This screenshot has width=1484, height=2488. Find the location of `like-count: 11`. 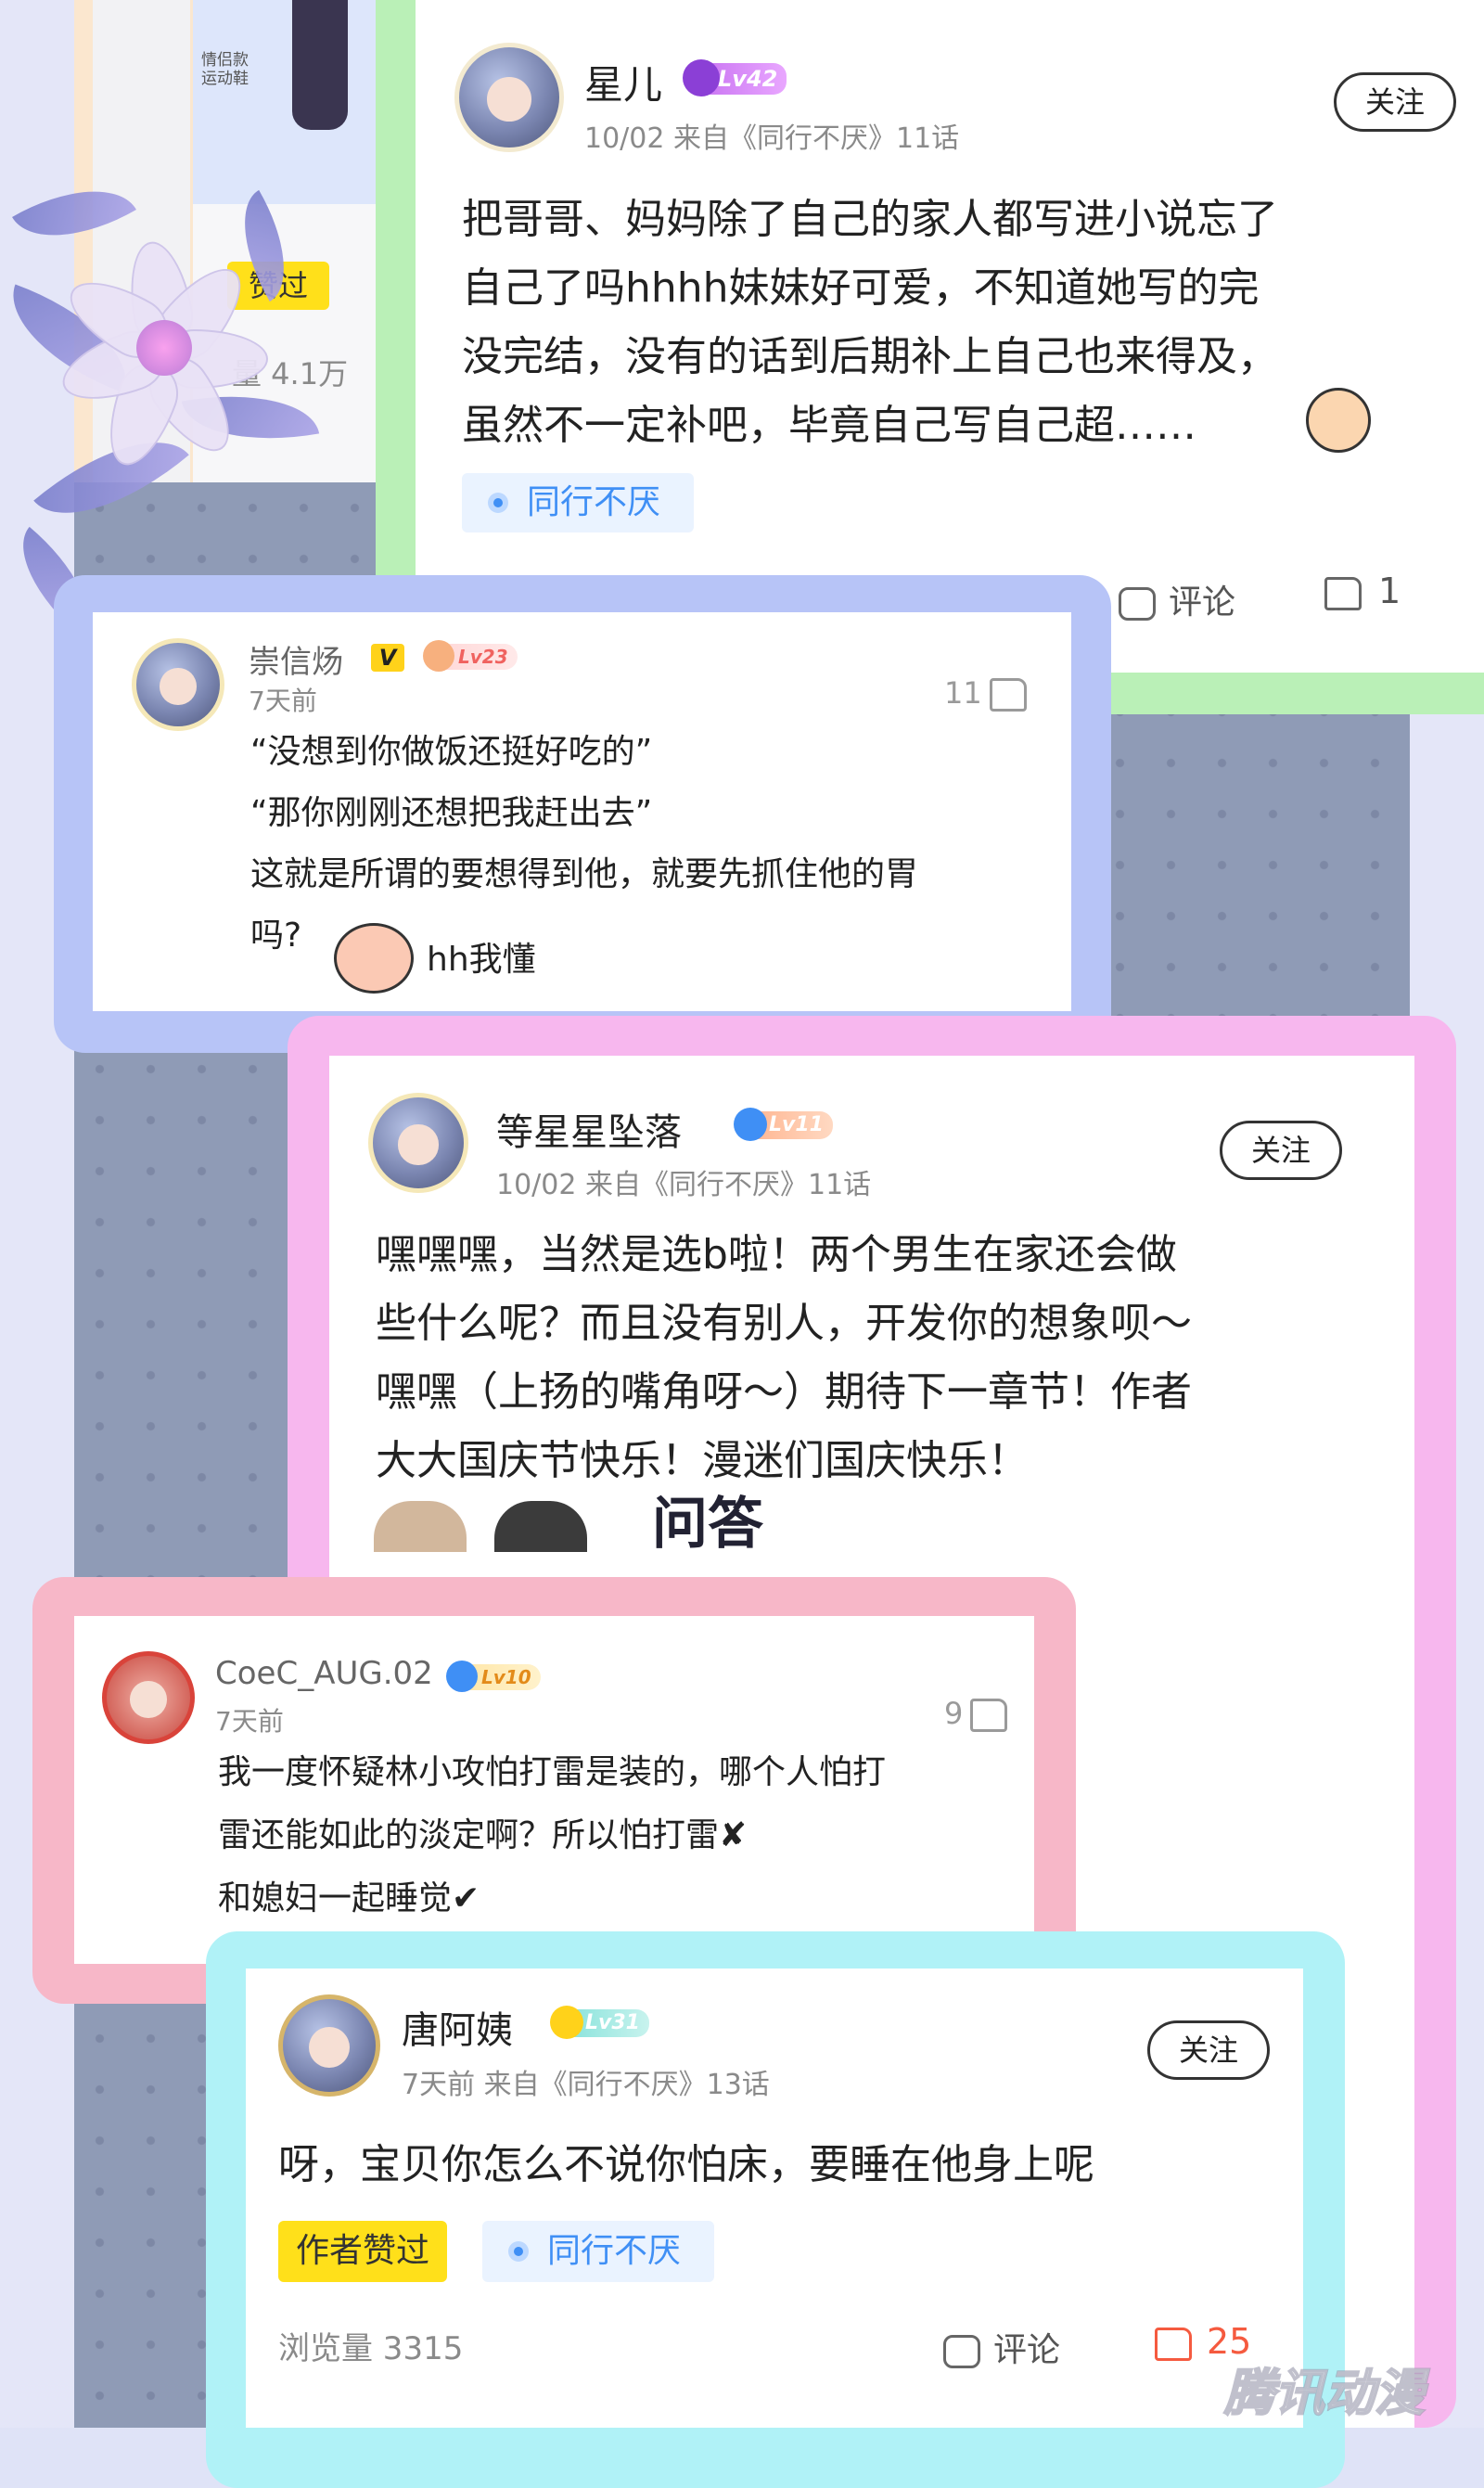

like-count: 11 is located at coordinates (963, 693).